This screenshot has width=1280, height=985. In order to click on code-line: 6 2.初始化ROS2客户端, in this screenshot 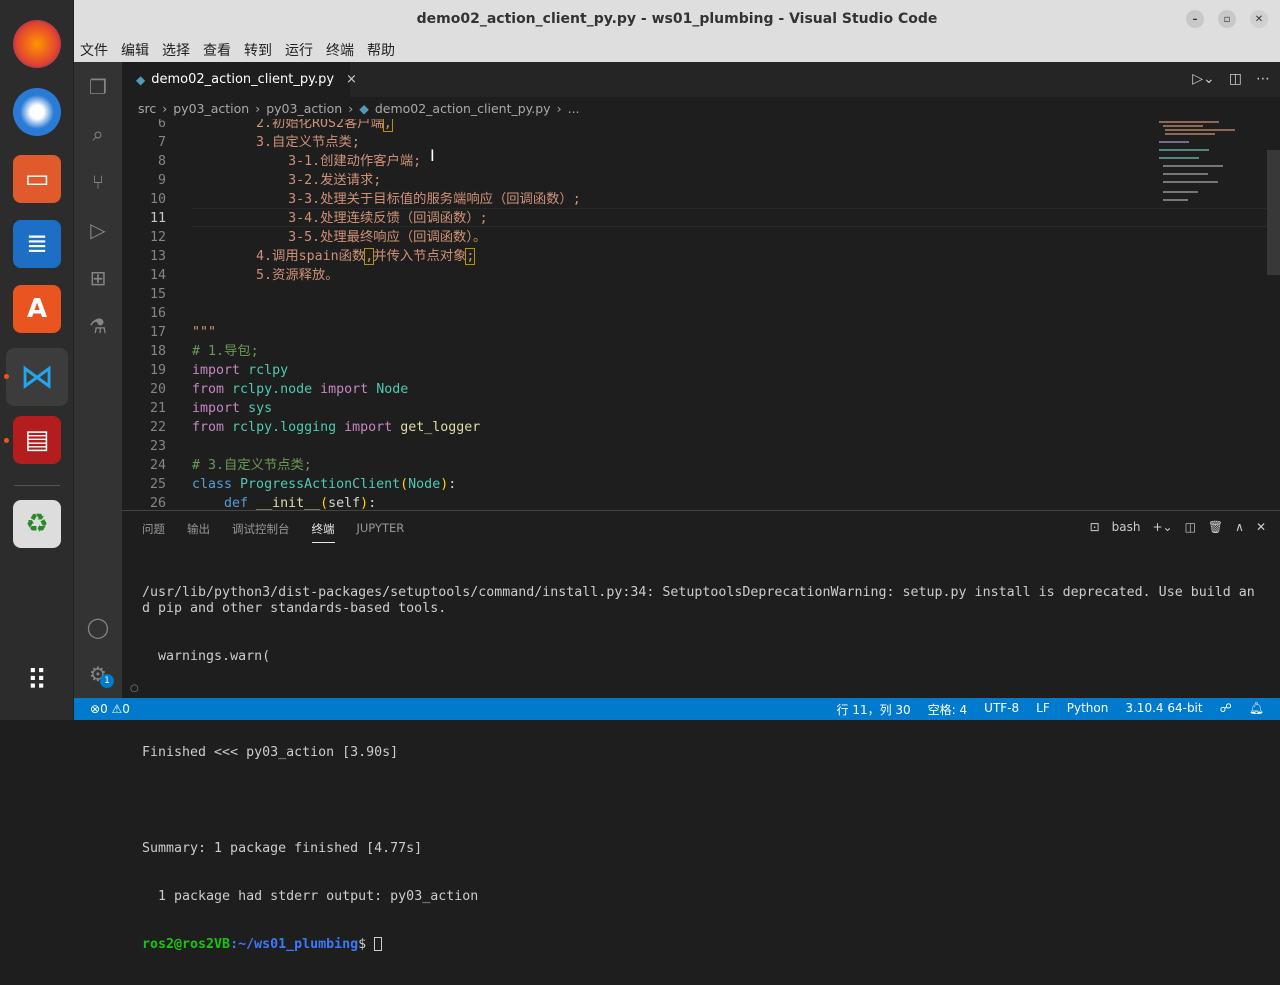, I will do `click(694, 126)`.